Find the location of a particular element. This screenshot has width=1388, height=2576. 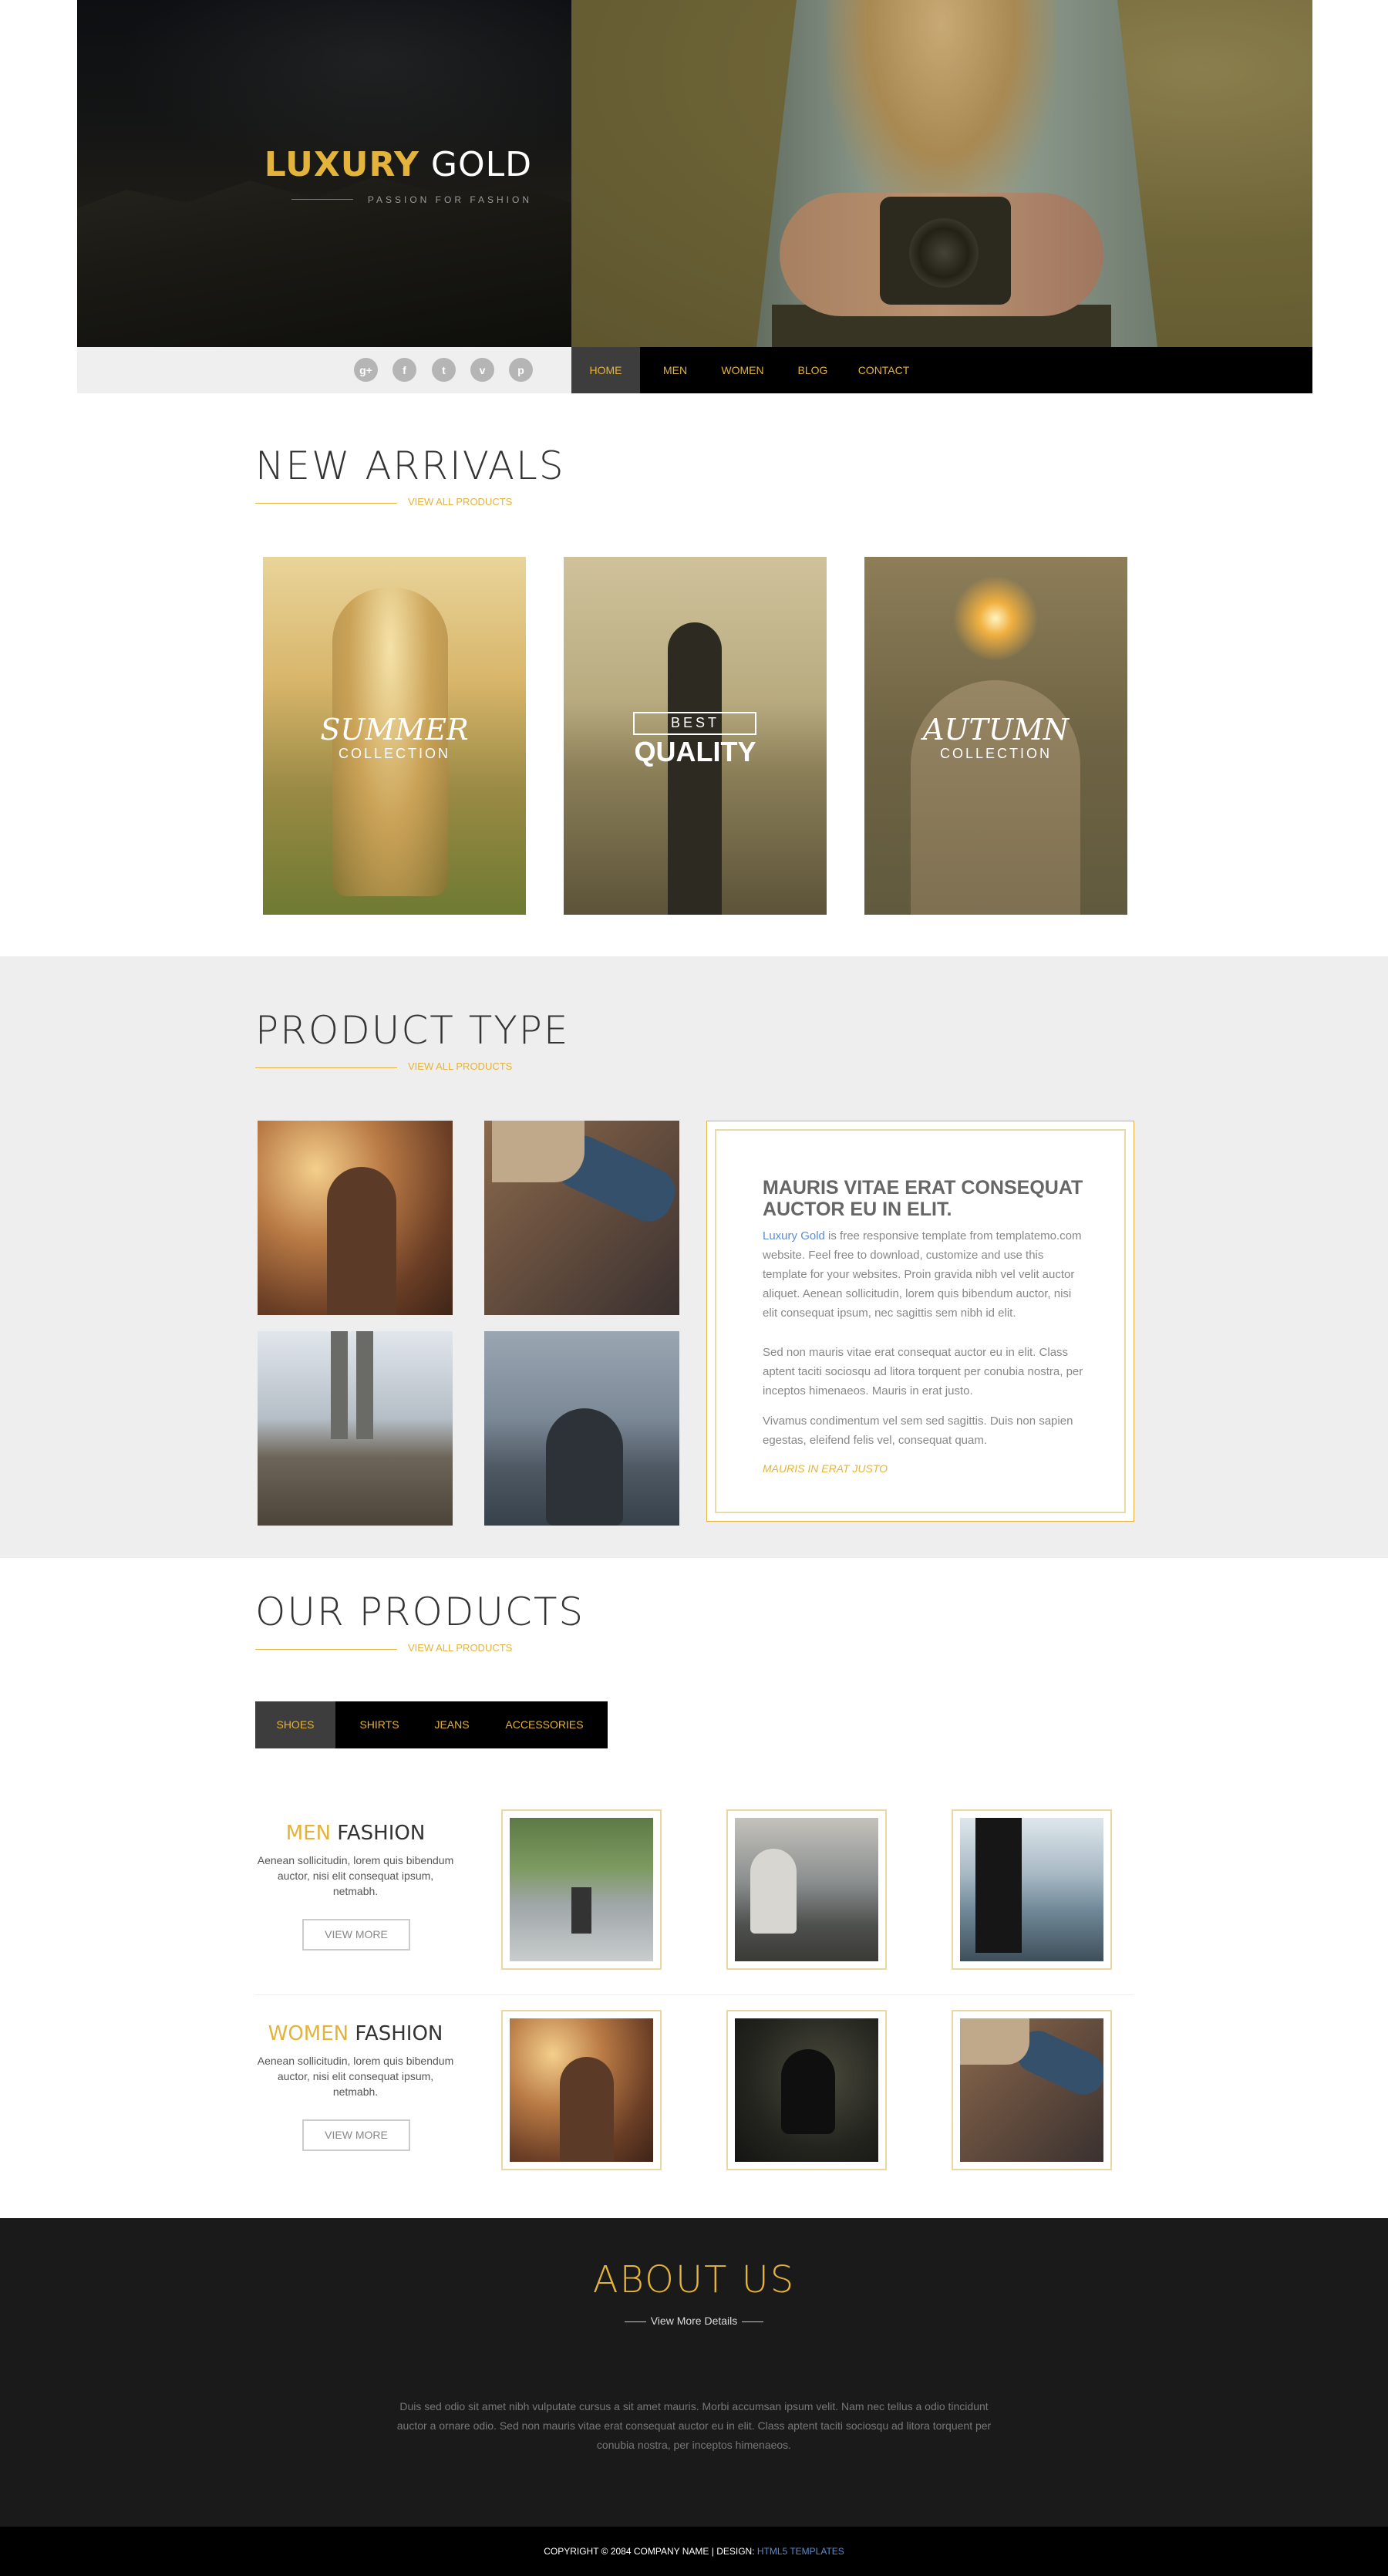

main-nav: HOME MEN WOMEN BLOG CONTACT is located at coordinates (941, 370).